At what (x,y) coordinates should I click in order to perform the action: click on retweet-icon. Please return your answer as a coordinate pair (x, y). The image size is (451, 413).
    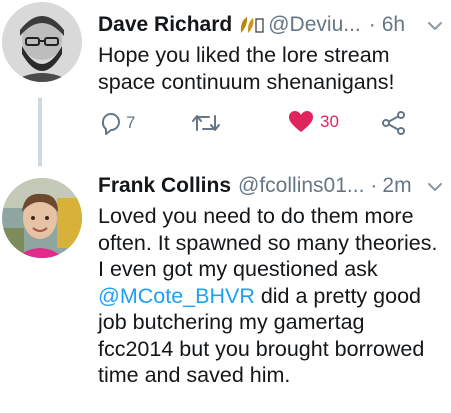
    Looking at the image, I should click on (206, 123).